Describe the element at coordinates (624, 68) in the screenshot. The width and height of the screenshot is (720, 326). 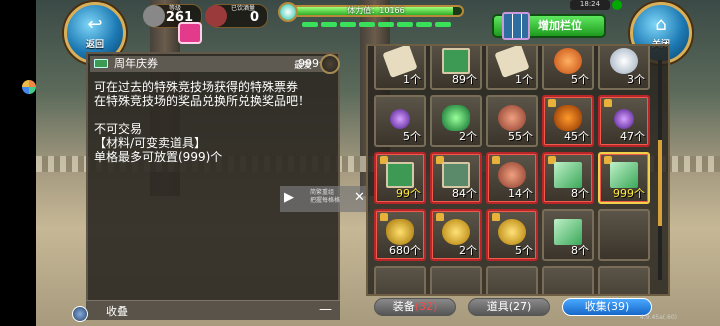
I see `inventory-slot: 3个` at that location.